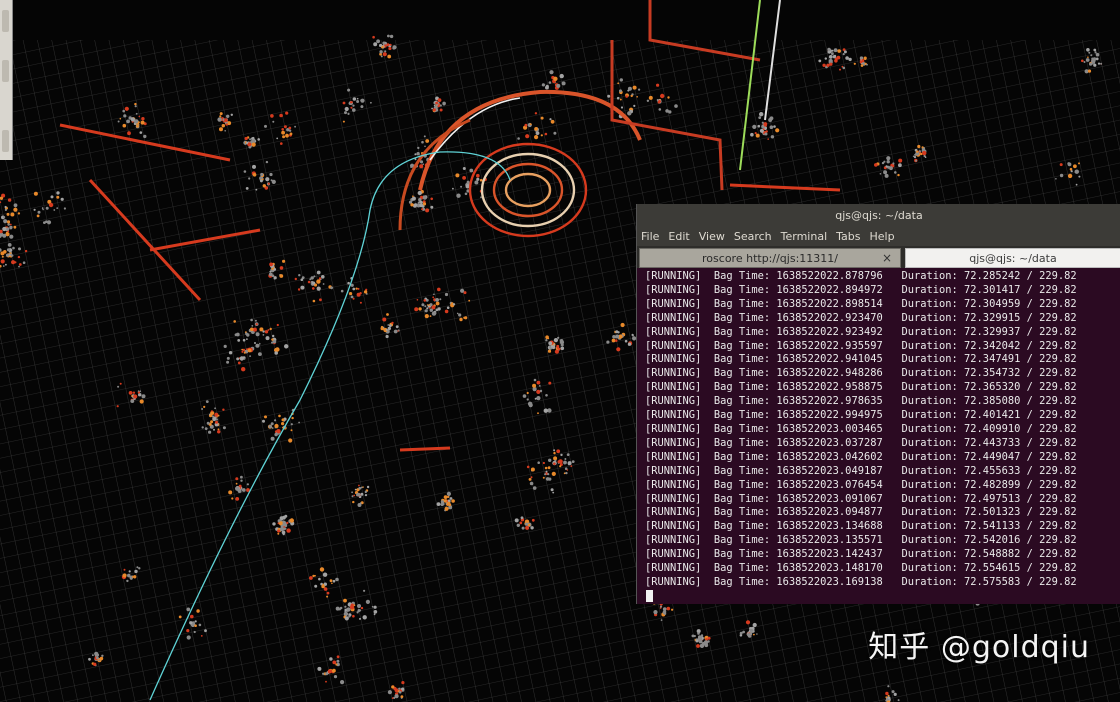 This screenshot has height=702, width=1120. What do you see at coordinates (887, 258) in the screenshot?
I see `close-icon: ×` at bounding box center [887, 258].